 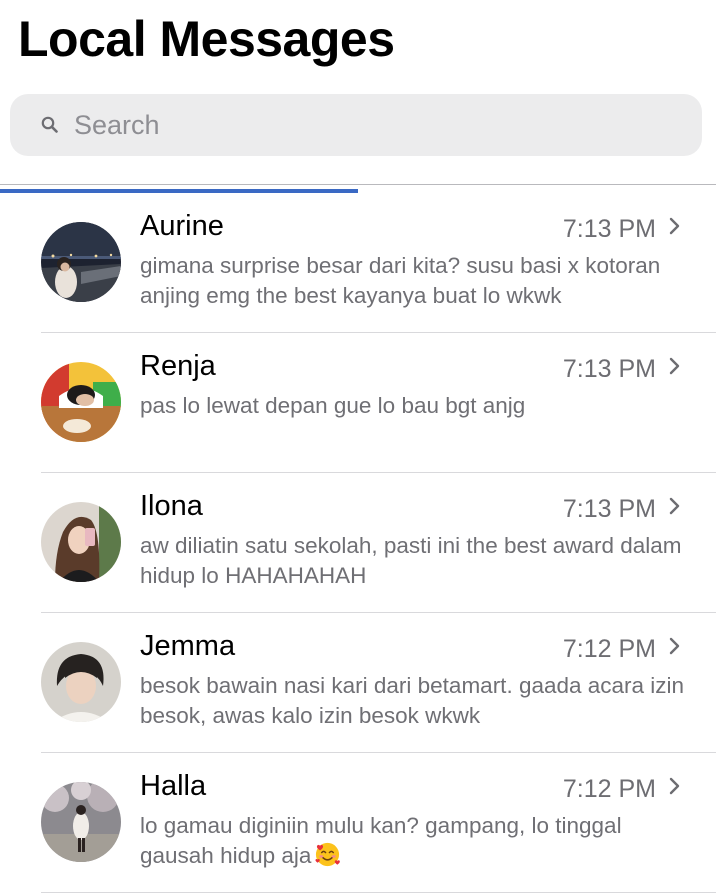 I want to click on contact-name: Jemma, so click(x=188, y=646).